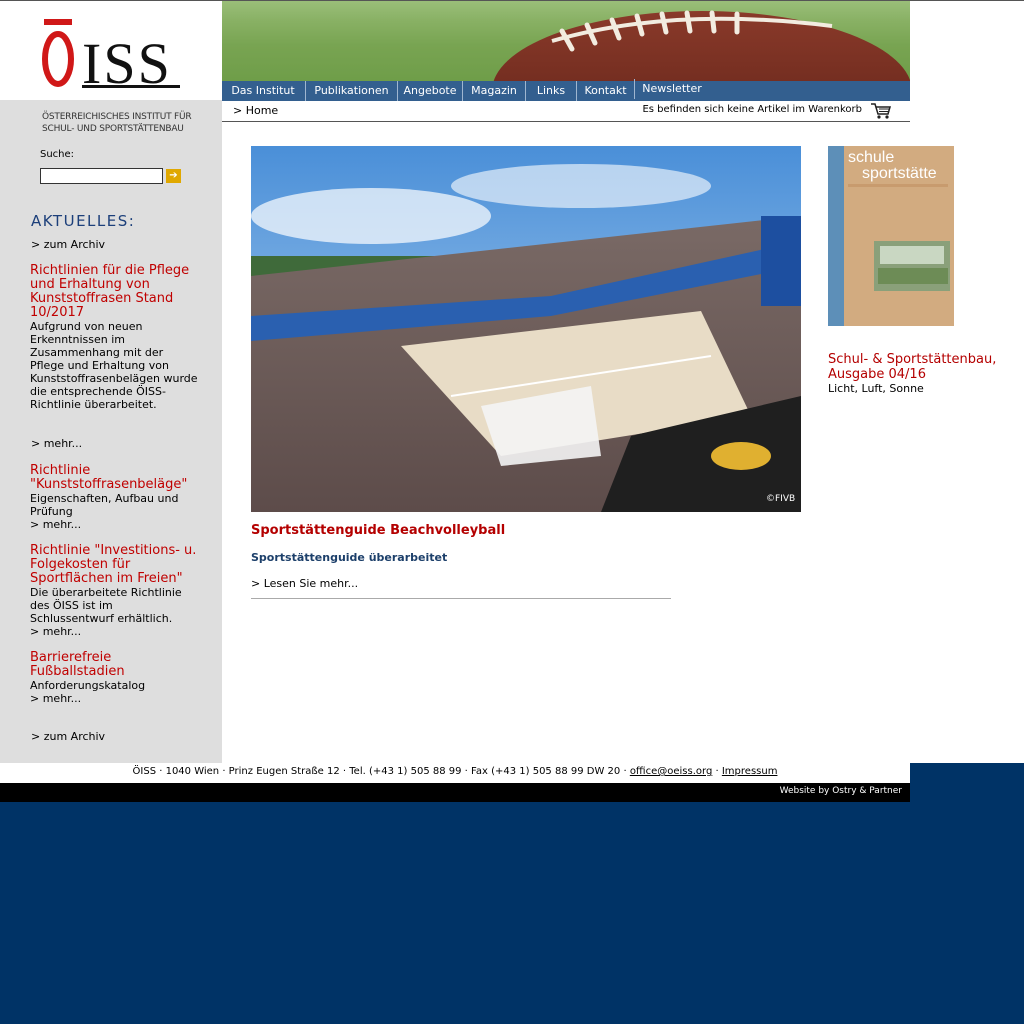  Describe the element at coordinates (841, 791) in the screenshot. I see `credits-text: Website by Ostry & Partner` at that location.